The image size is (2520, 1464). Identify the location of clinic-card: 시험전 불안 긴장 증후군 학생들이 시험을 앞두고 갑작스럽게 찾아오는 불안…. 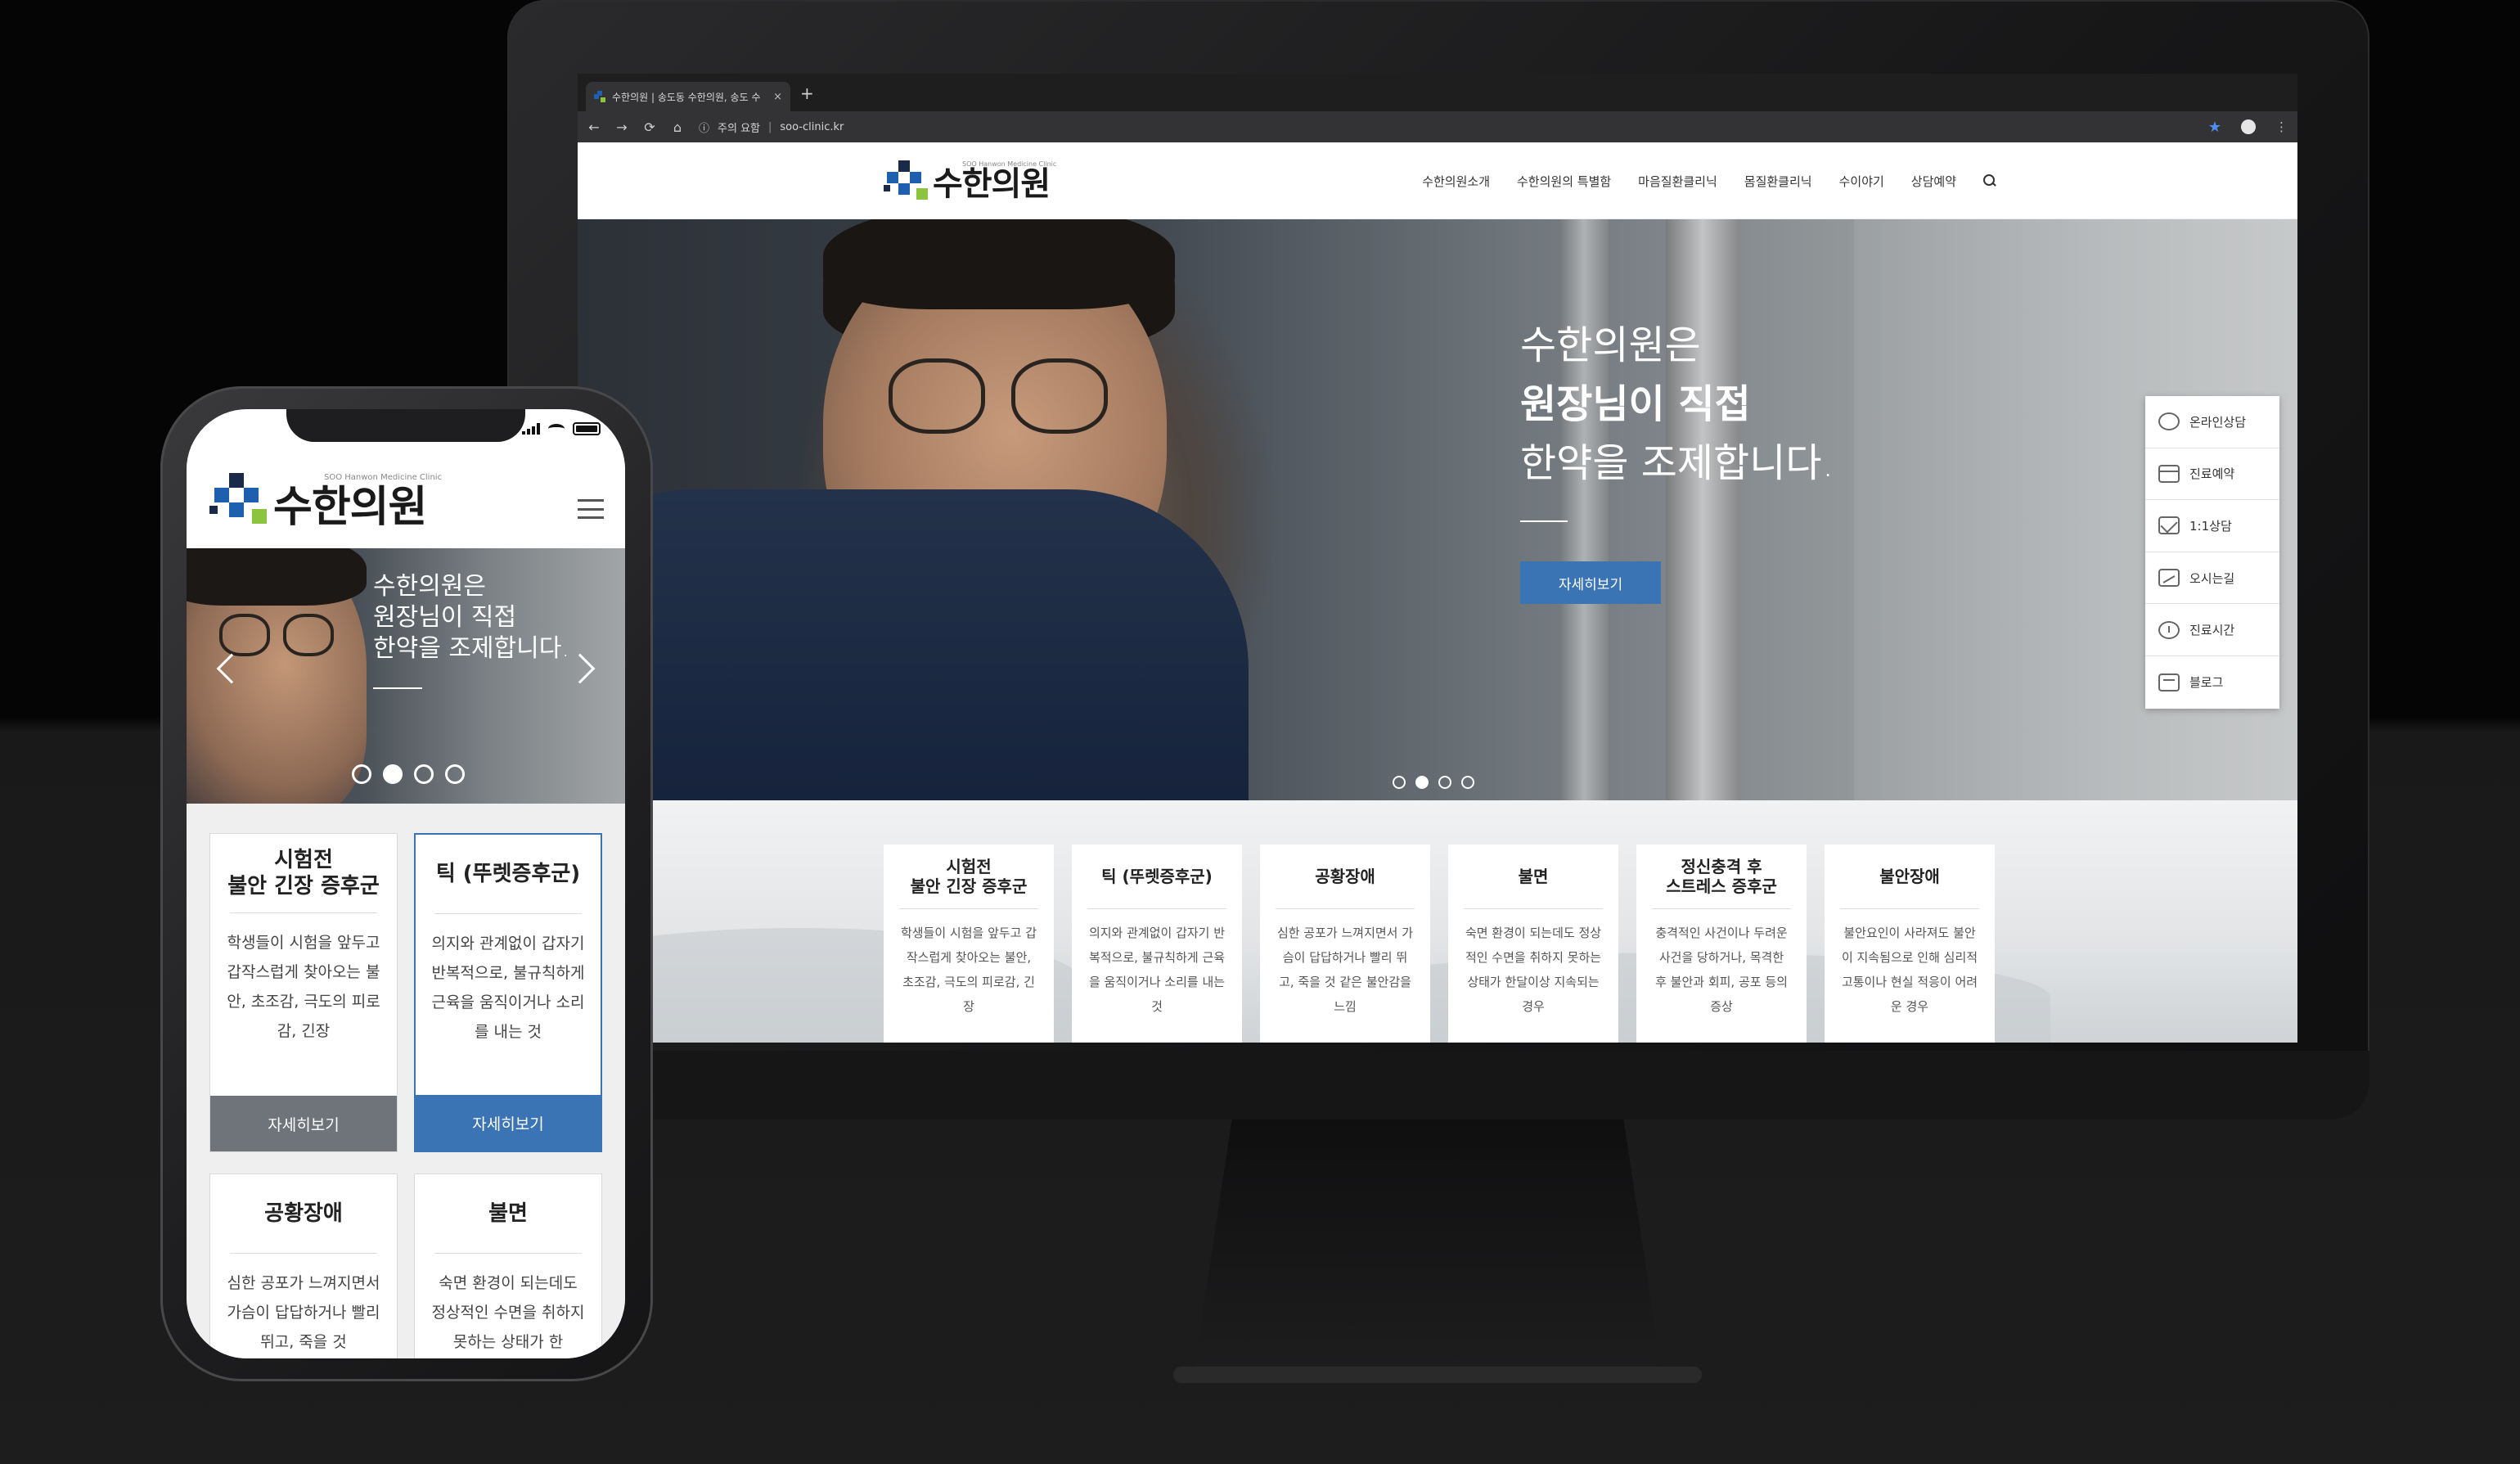
(969, 944).